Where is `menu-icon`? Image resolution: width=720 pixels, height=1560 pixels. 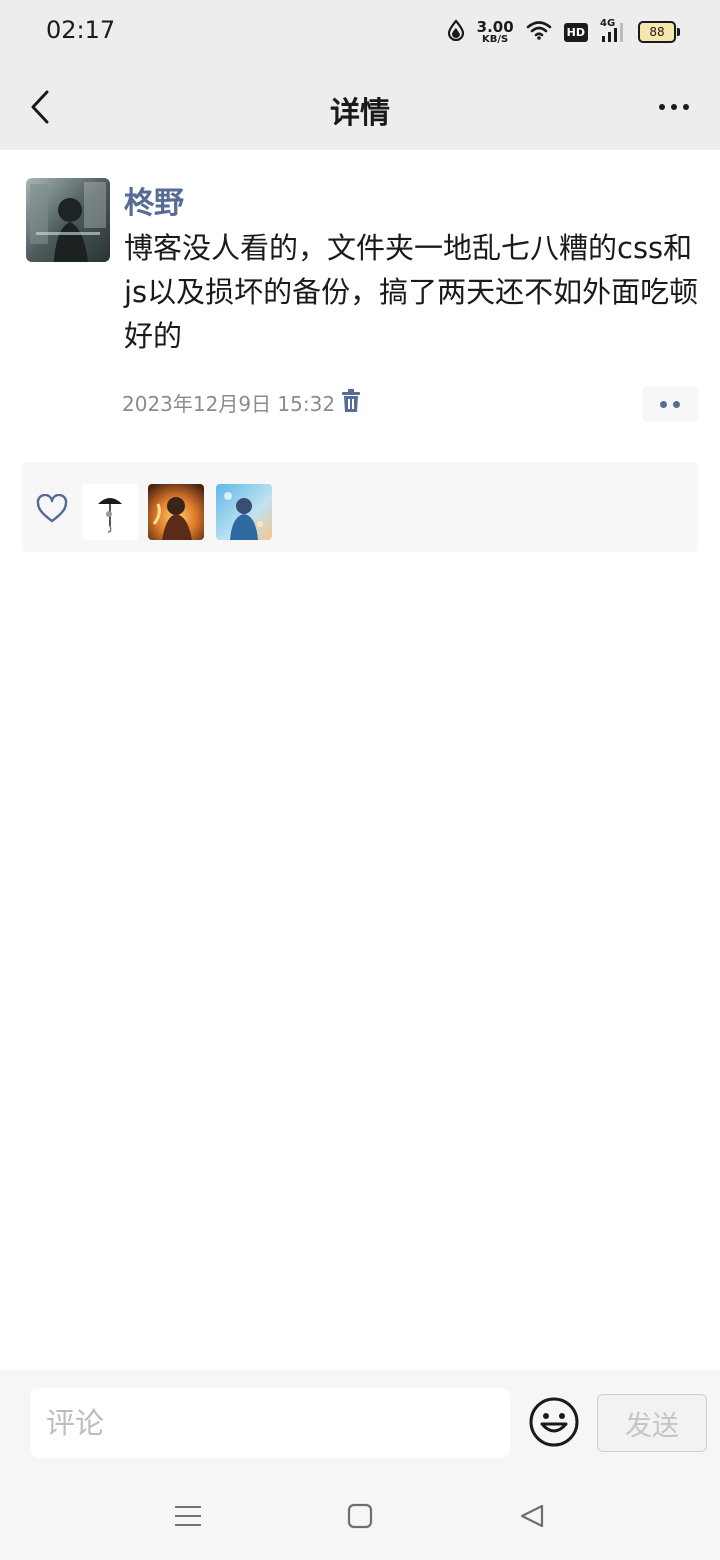
menu-icon is located at coordinates (188, 1516).